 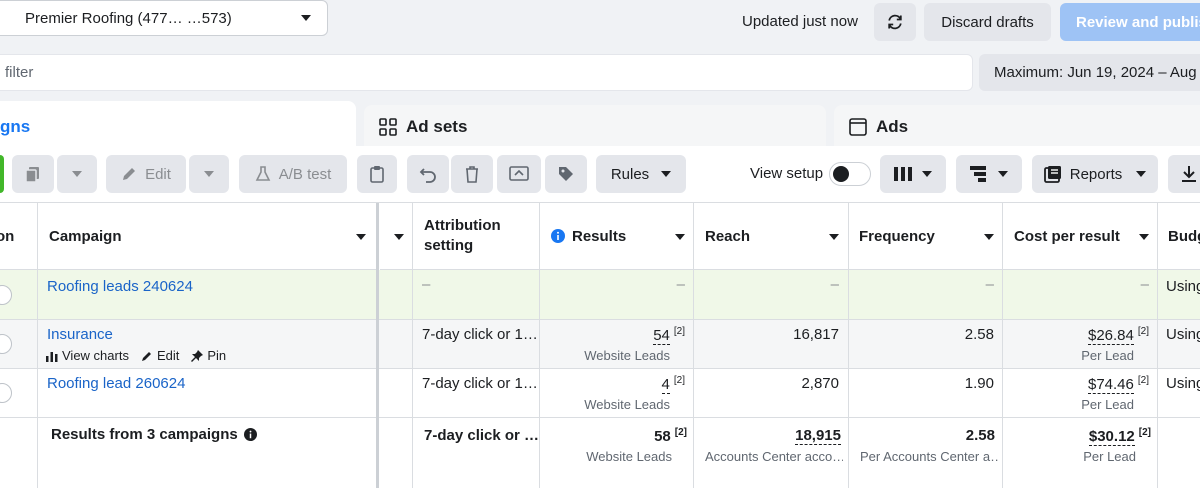 I want to click on col-header-delivery, so click(x=396, y=236).